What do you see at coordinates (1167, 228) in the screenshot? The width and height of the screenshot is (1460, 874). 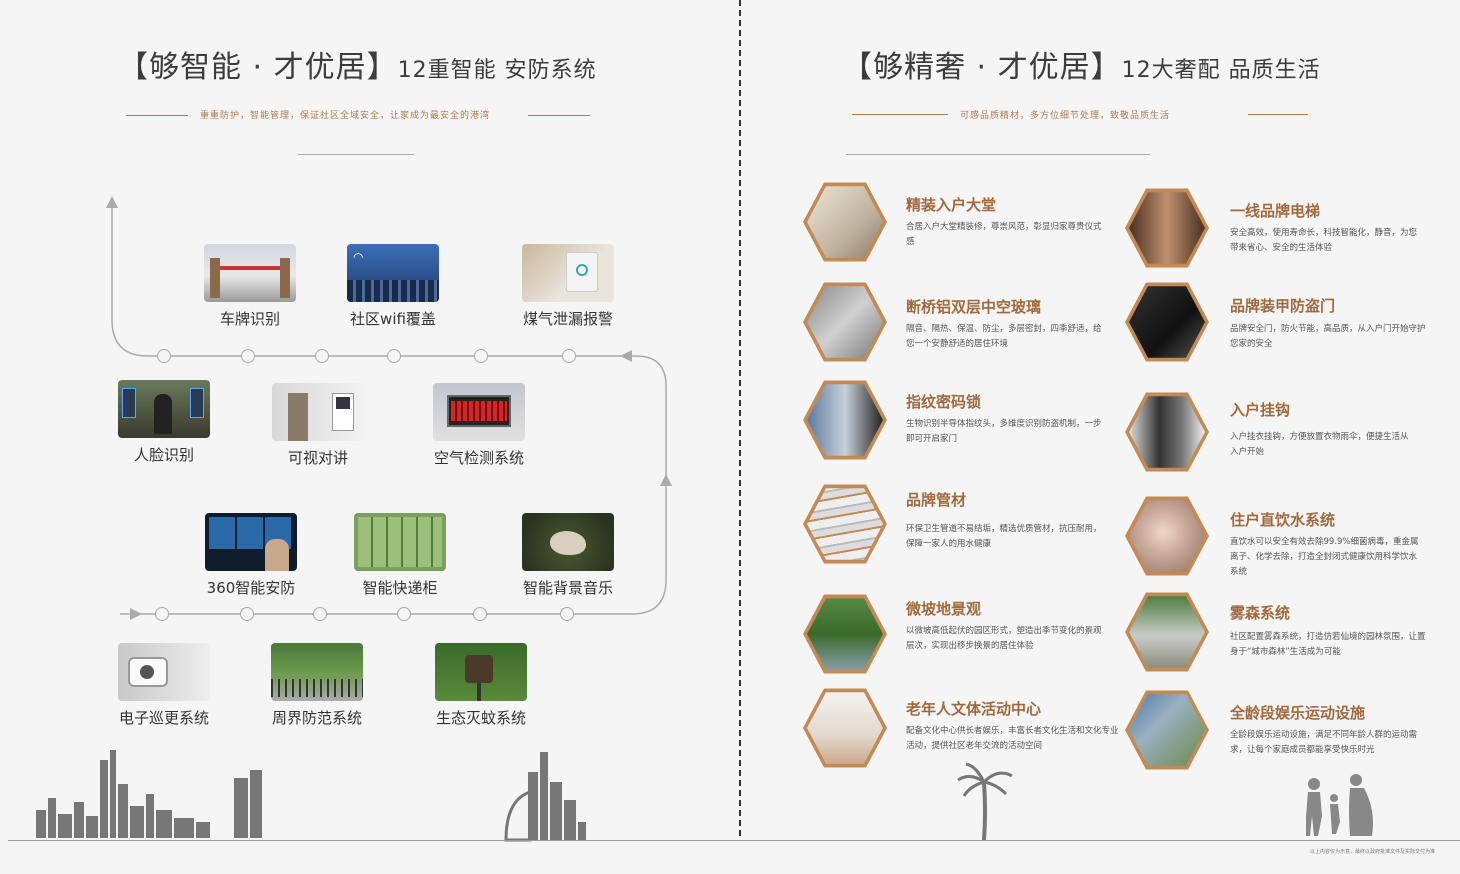 I see `hex-image-elevator` at bounding box center [1167, 228].